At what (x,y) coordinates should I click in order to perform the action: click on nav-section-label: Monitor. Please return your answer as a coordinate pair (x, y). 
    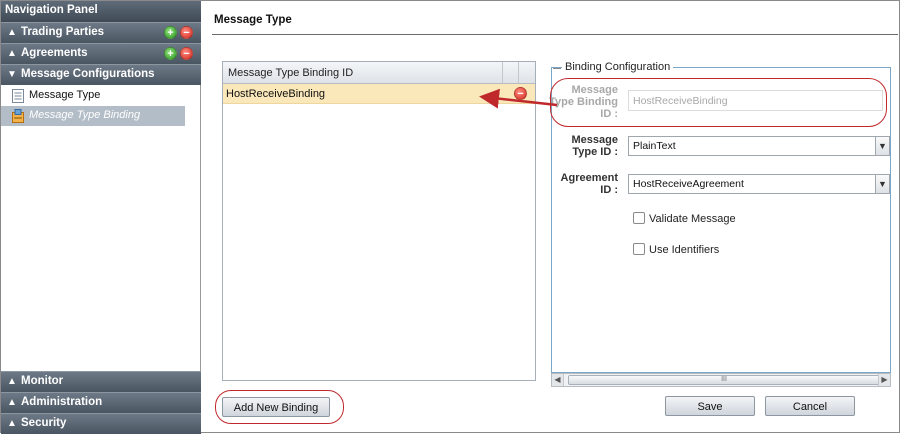
    Looking at the image, I should click on (42, 381).